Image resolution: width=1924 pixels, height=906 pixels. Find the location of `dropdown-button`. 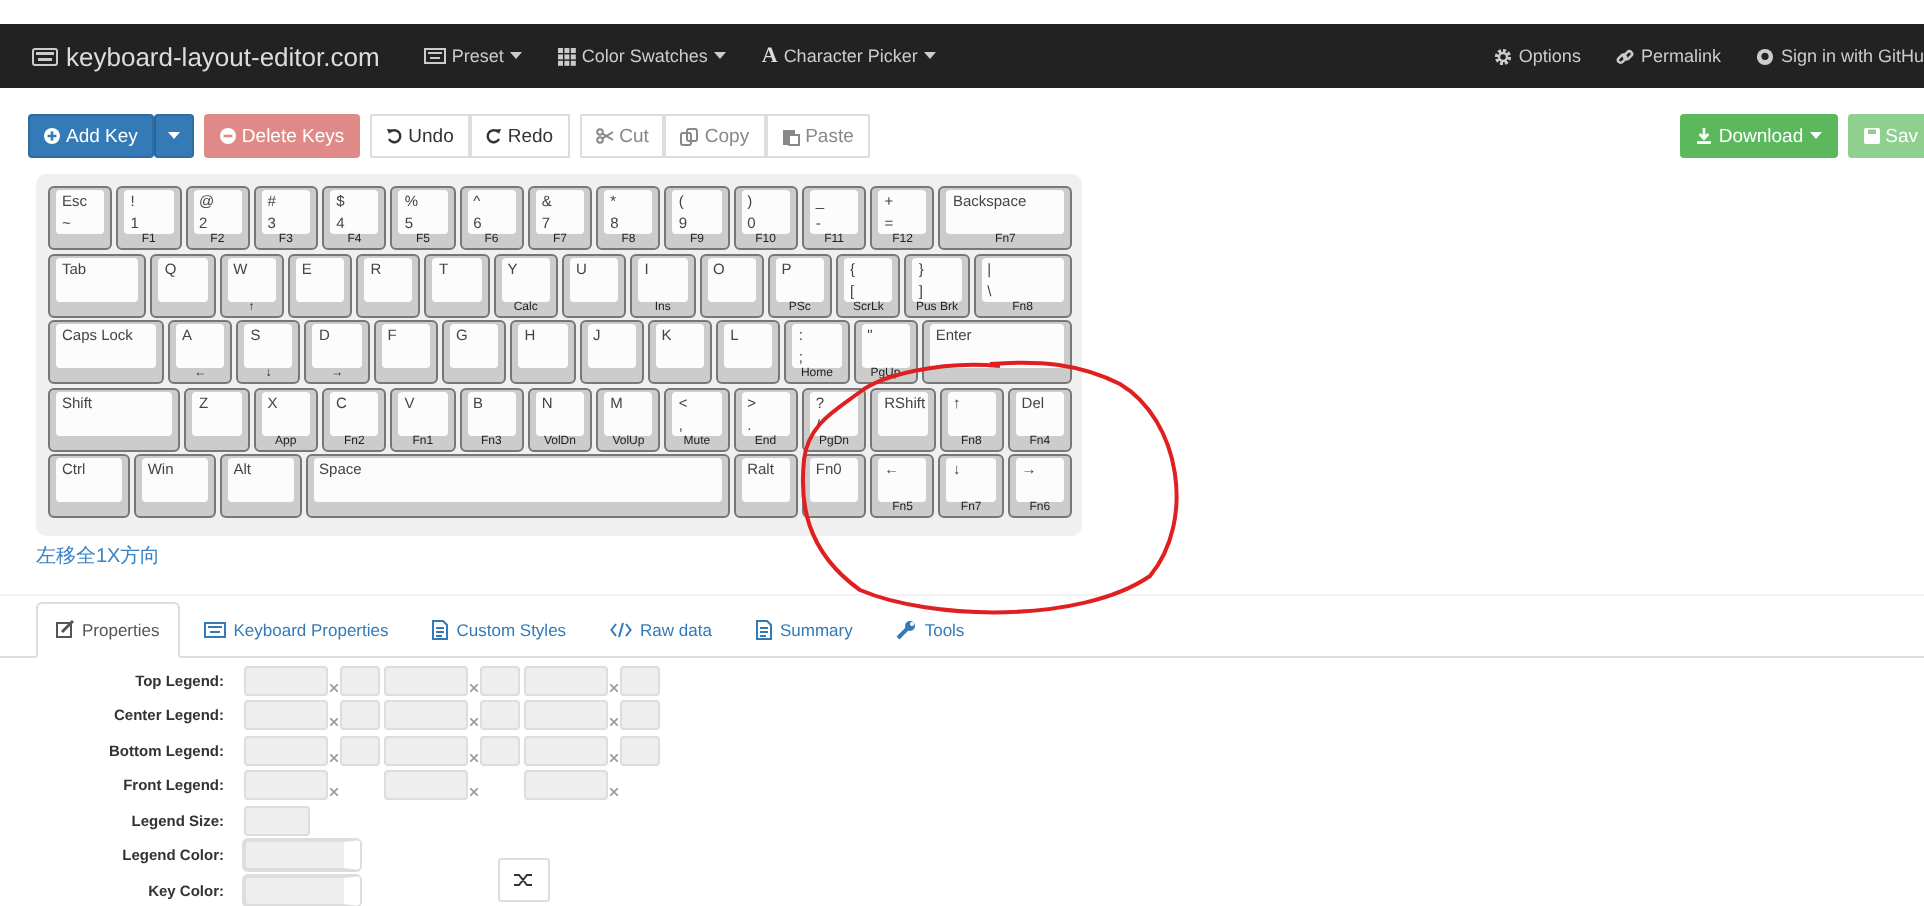

dropdown-button is located at coordinates (173, 136).